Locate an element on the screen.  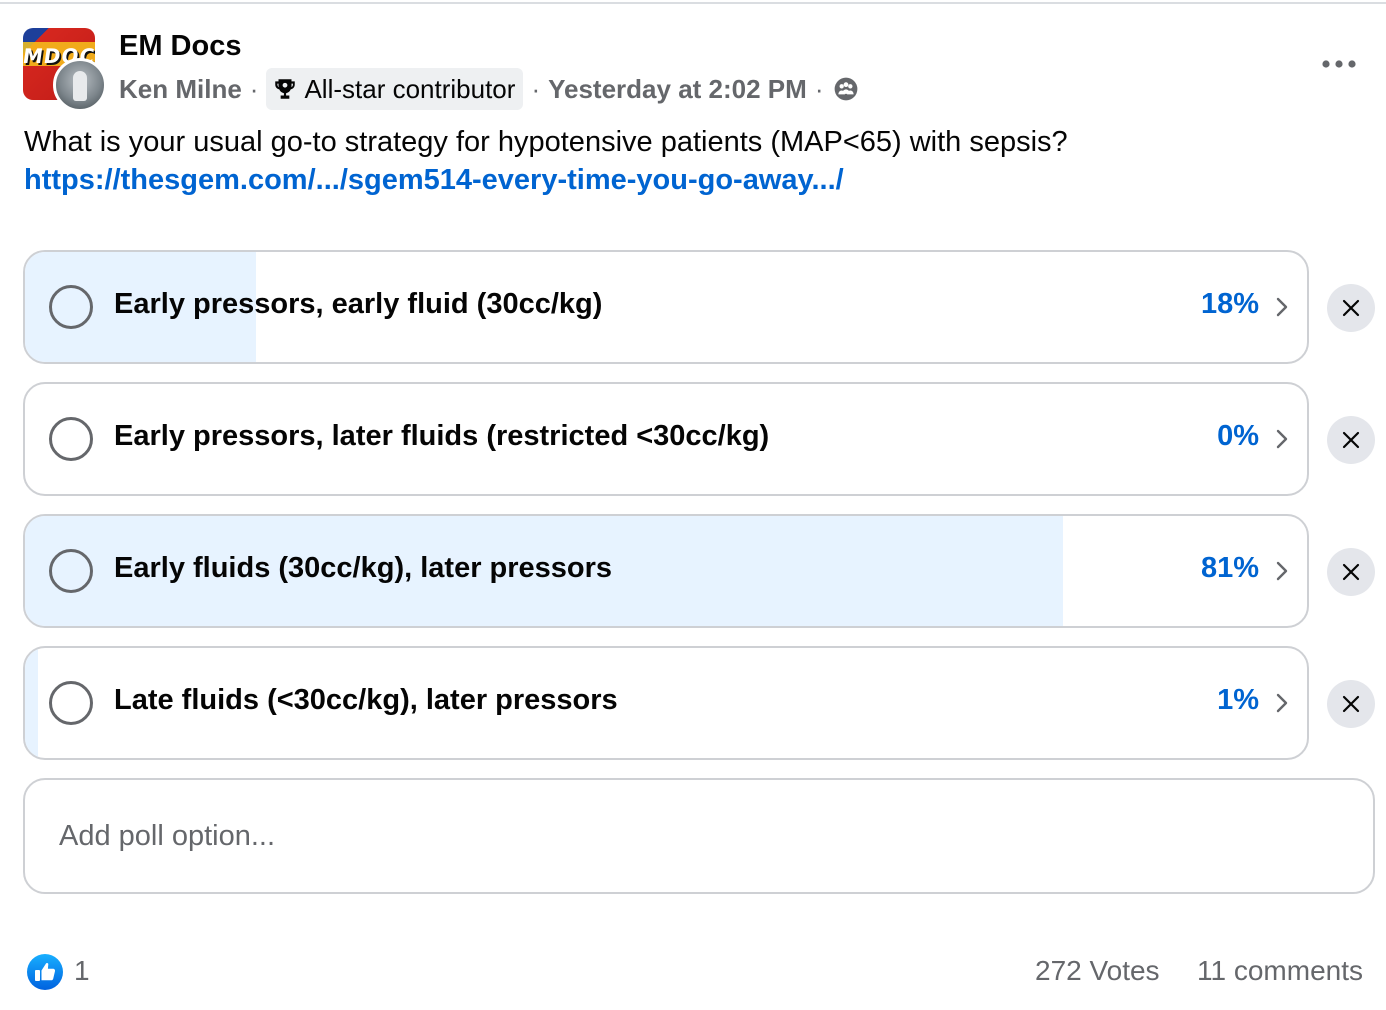
poll-option-percent: 0% is located at coordinates (1238, 436).